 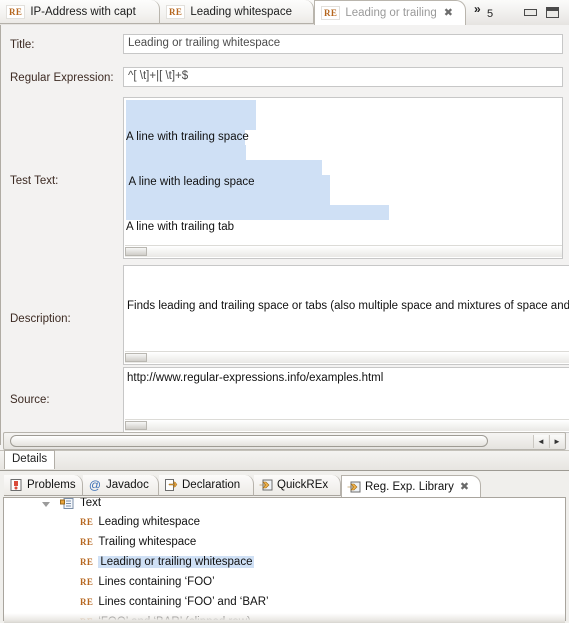 What do you see at coordinates (127, 485) in the screenshot?
I see `tab-label: Javadoc` at bounding box center [127, 485].